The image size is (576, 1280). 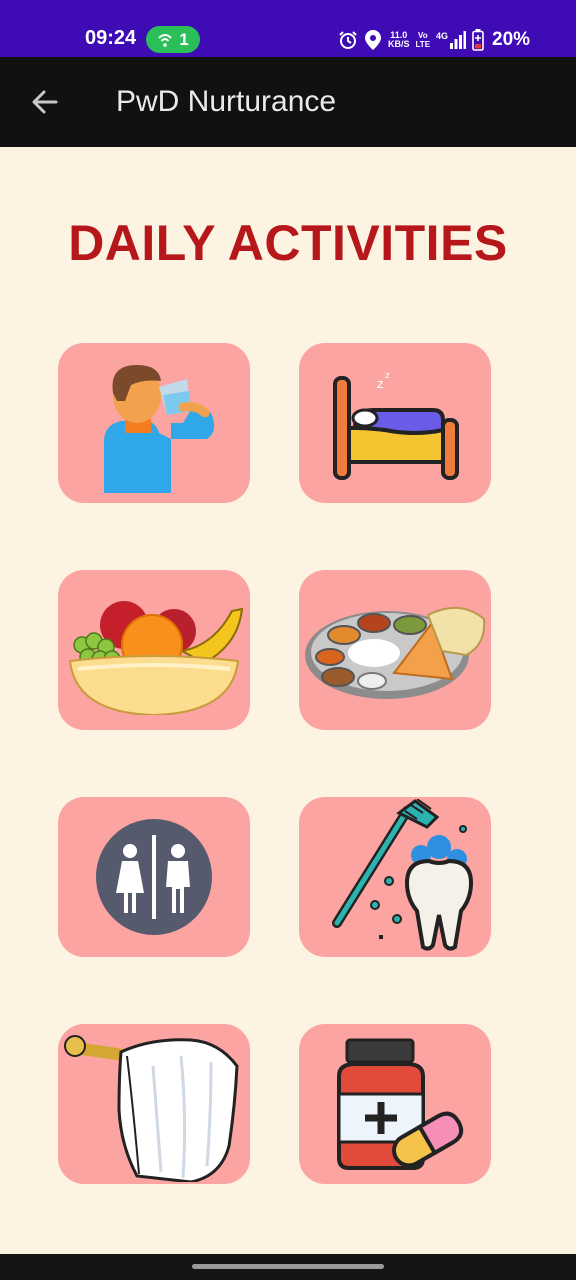 I want to click on medicine-icon, so click(x=400, y=1104).